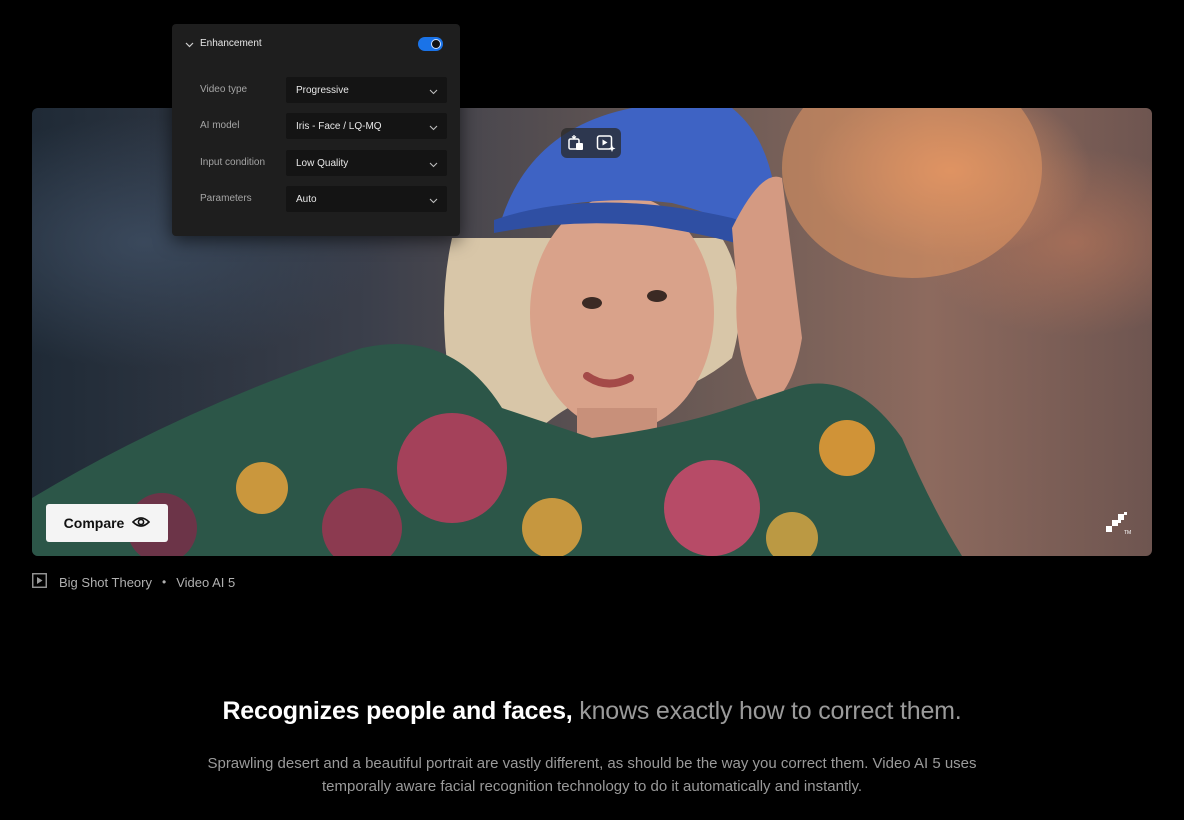  What do you see at coordinates (316, 44) in the screenshot?
I see `panel-header: Enhancement` at bounding box center [316, 44].